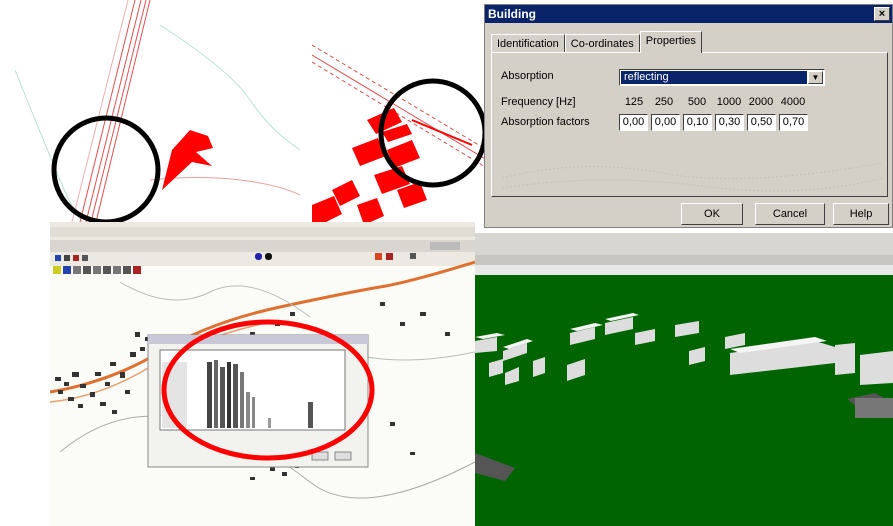 This screenshot has width=893, height=526. I want to click on ok-button: OK, so click(712, 214).